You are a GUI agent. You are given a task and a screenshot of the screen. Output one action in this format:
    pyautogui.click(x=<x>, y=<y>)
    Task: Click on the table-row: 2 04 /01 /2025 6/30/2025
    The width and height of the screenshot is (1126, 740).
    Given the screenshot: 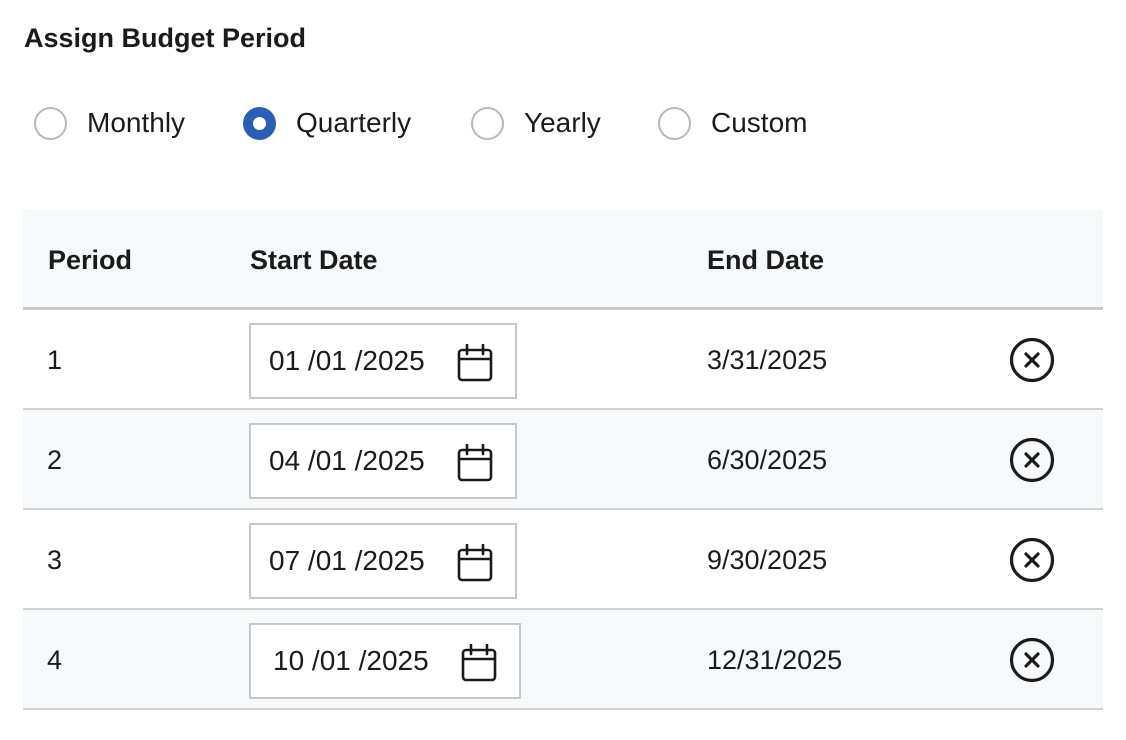 What is the action you would take?
    pyautogui.click(x=563, y=460)
    